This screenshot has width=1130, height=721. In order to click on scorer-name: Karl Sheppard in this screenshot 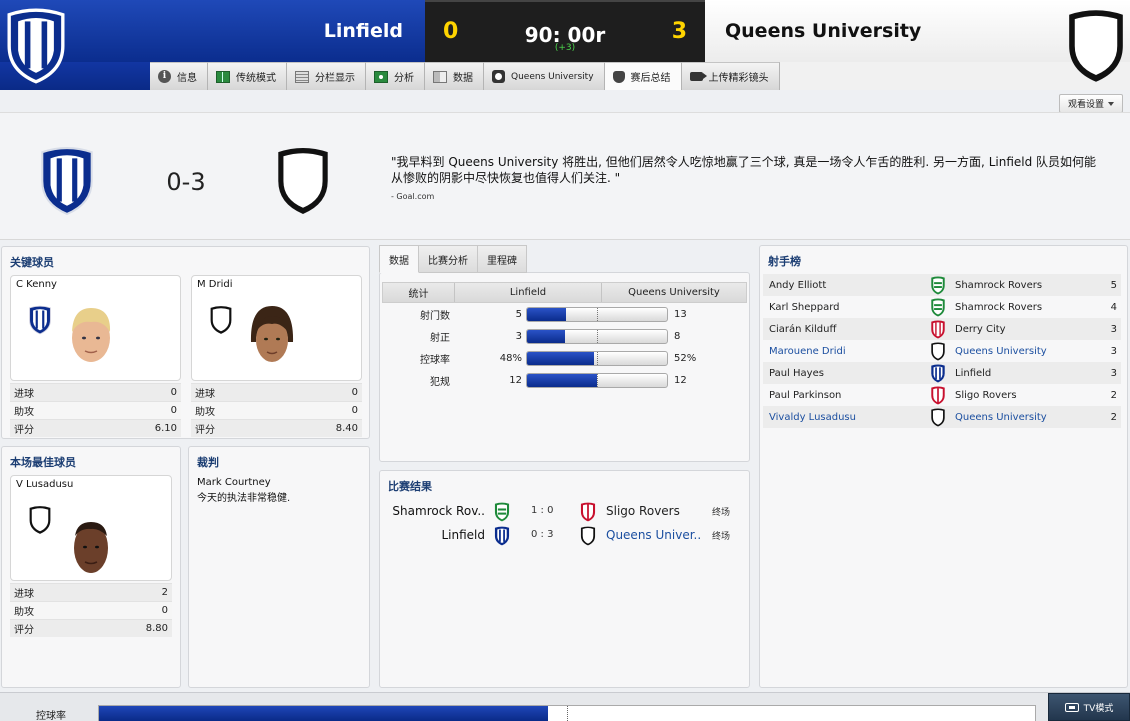, I will do `click(804, 307)`.